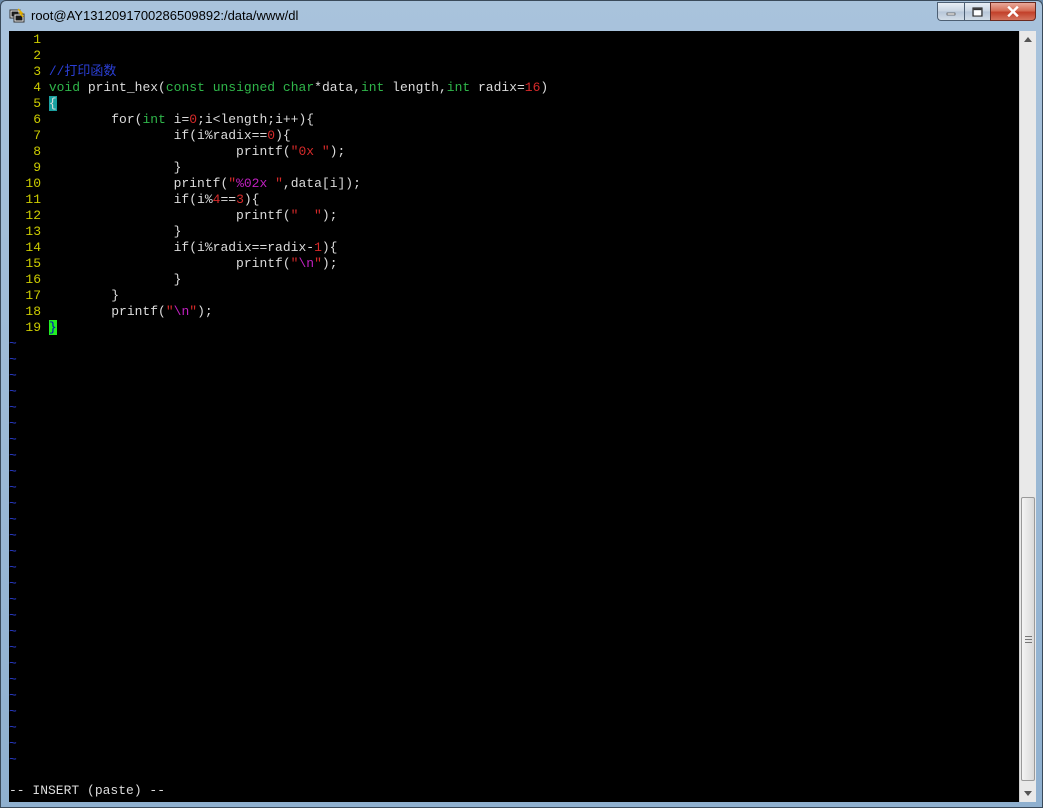  I want to click on window-controls, so click(986, 11).